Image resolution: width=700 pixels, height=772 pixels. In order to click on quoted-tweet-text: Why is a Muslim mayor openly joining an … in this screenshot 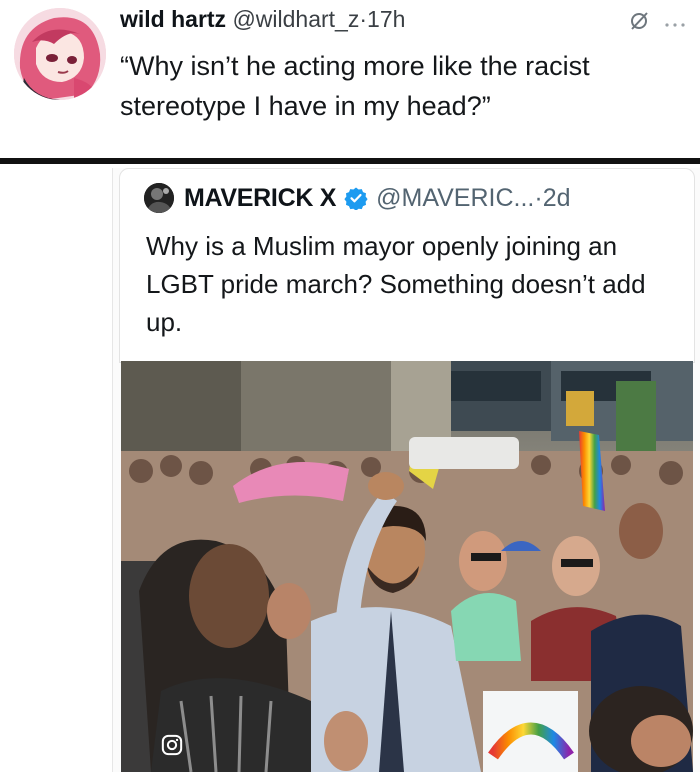, I will do `click(396, 284)`.